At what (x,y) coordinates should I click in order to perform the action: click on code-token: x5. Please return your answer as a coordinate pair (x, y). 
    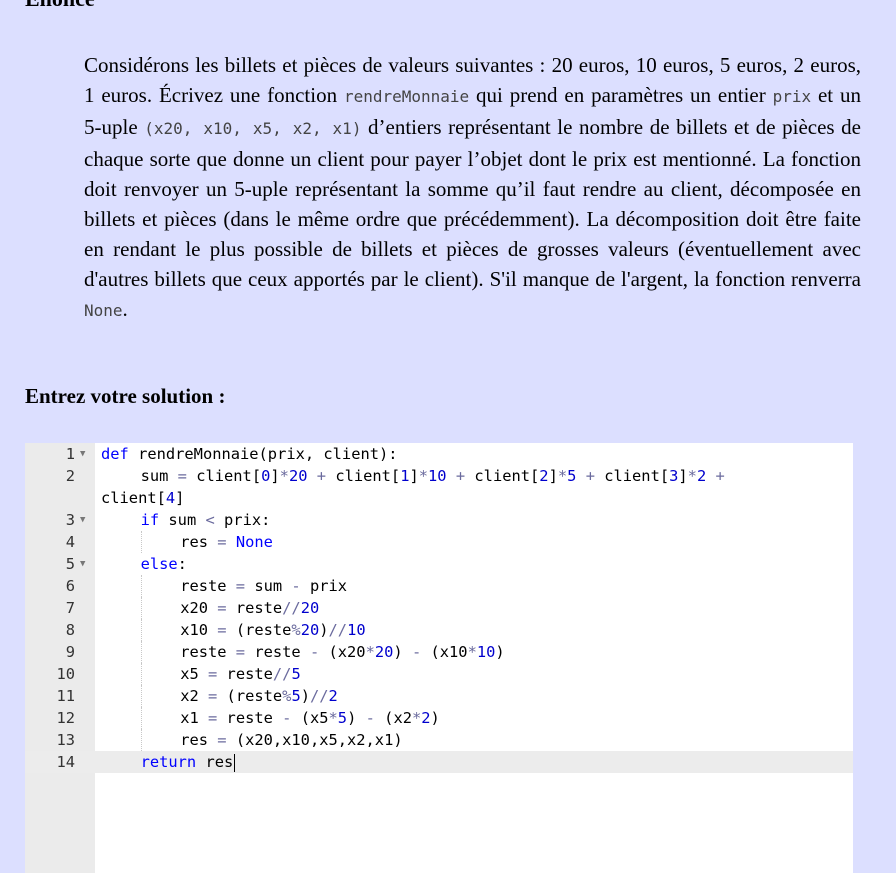
    Looking at the image, I should click on (194, 674).